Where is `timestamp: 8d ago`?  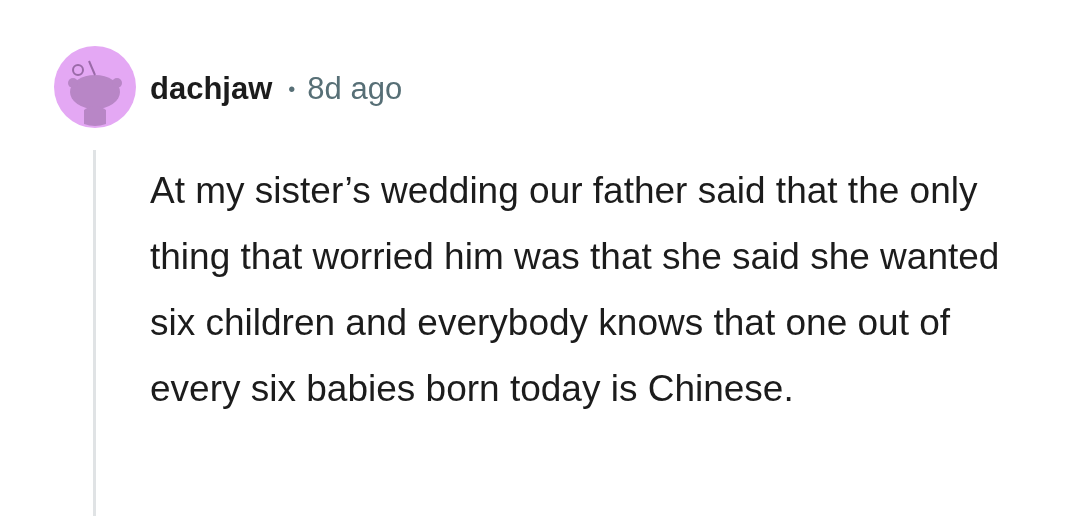
timestamp: 8d ago is located at coordinates (355, 89).